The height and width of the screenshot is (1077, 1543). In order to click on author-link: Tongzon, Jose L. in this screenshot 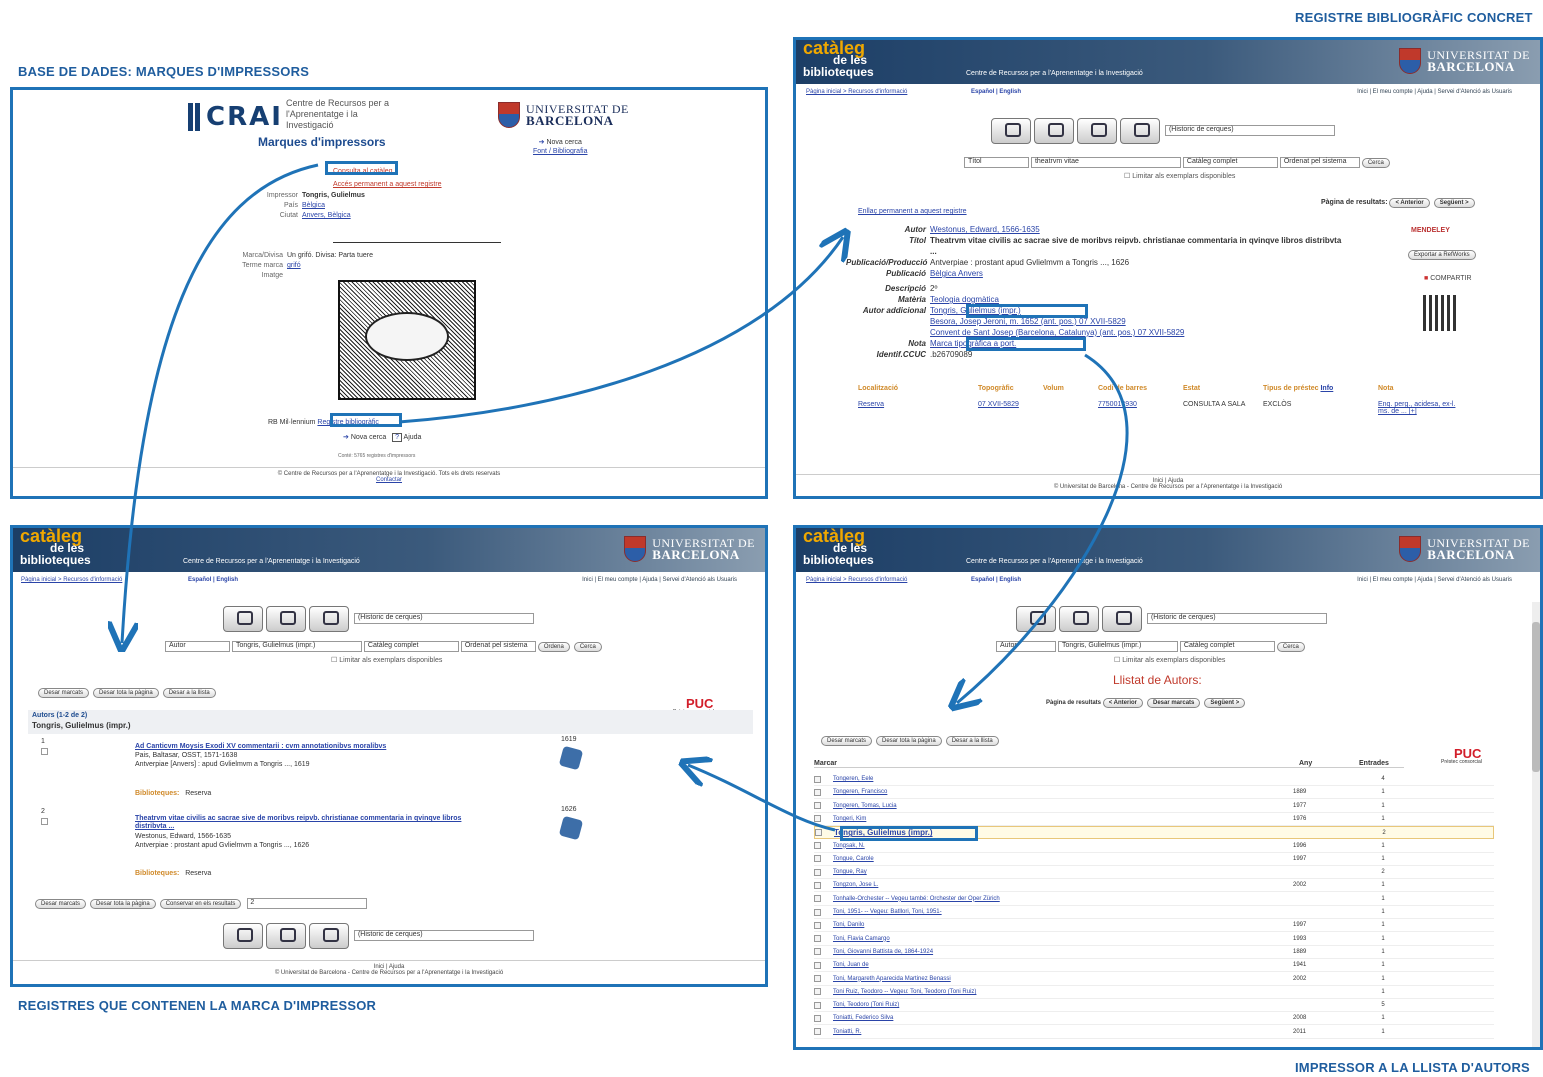, I will do `click(1063, 885)`.